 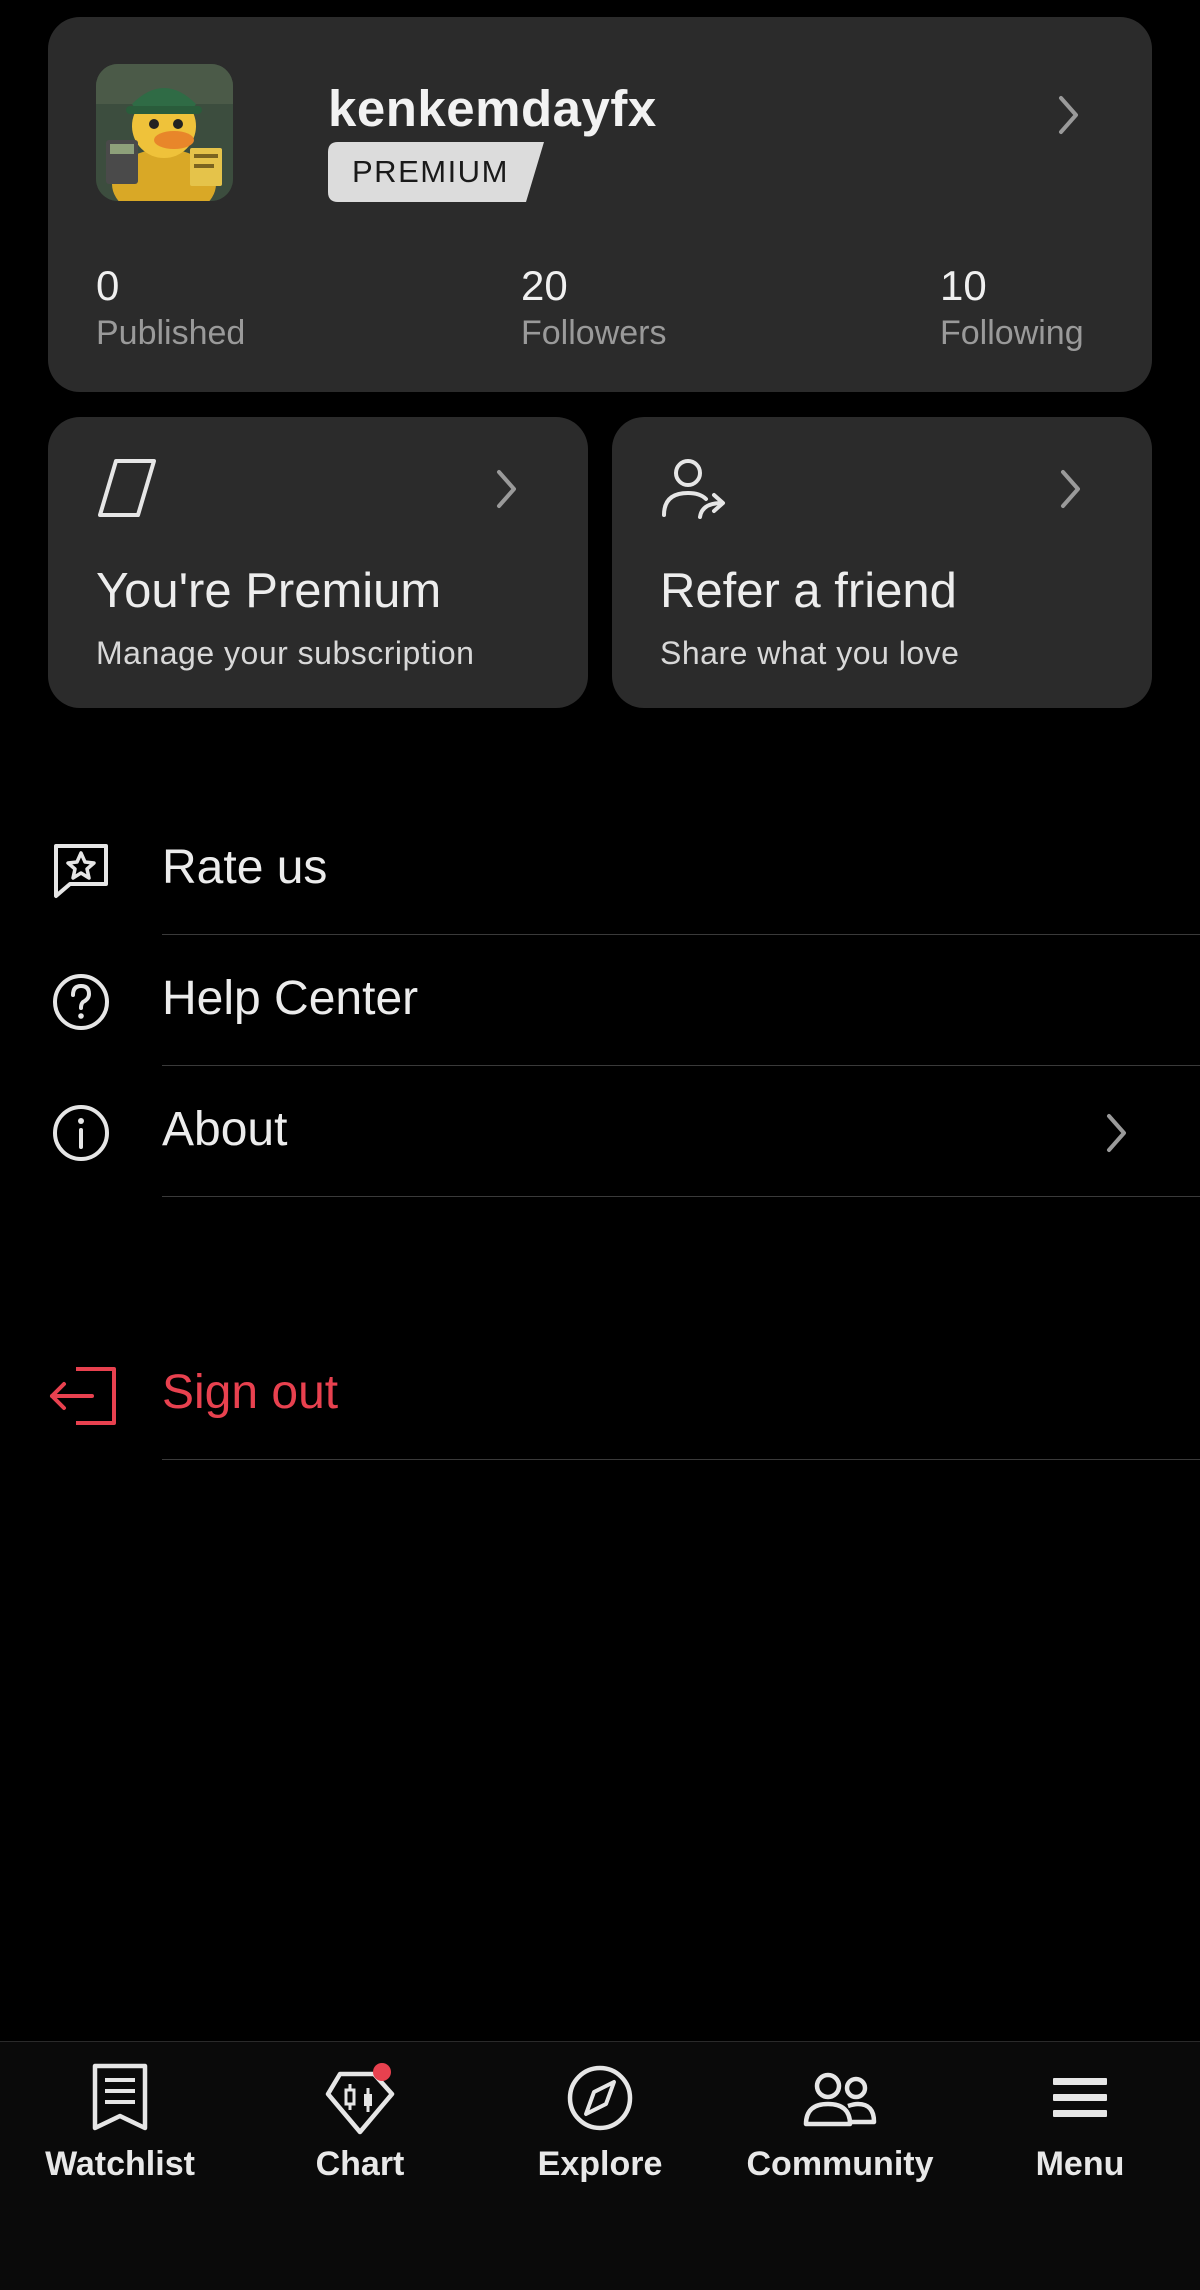 I want to click on refer-friend-card: Refer a friend Share what you love, so click(x=882, y=562).